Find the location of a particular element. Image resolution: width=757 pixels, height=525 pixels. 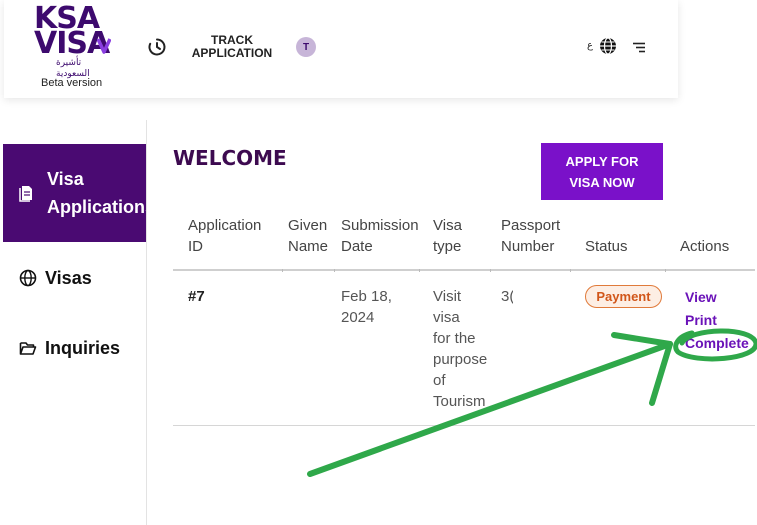

sidebar-item-label: Visa Applications is located at coordinates (96, 193).